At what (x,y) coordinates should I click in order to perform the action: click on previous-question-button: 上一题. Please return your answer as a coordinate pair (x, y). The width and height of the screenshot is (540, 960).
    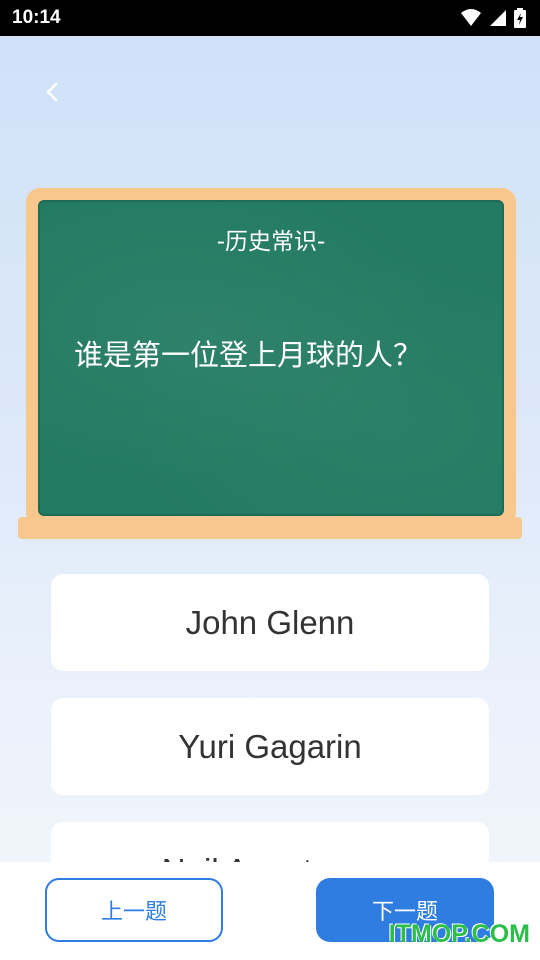
    Looking at the image, I should click on (134, 910).